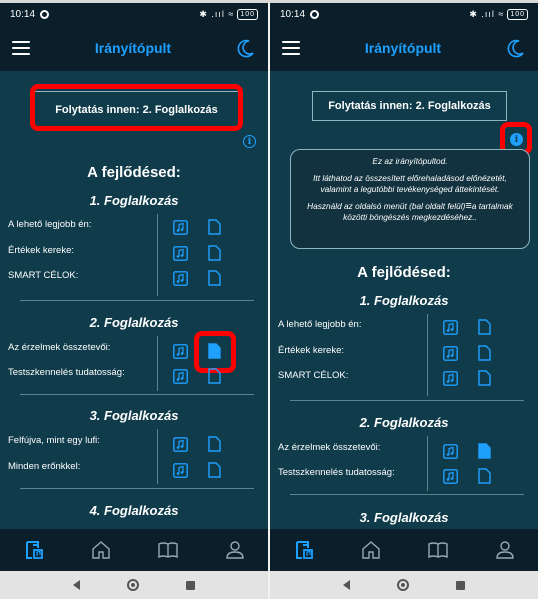 Image resolution: width=538 pixels, height=599 pixels. Describe the element at coordinates (410, 161) in the screenshot. I see `tooltip-line-1: Ez az irányítópultod.` at that location.